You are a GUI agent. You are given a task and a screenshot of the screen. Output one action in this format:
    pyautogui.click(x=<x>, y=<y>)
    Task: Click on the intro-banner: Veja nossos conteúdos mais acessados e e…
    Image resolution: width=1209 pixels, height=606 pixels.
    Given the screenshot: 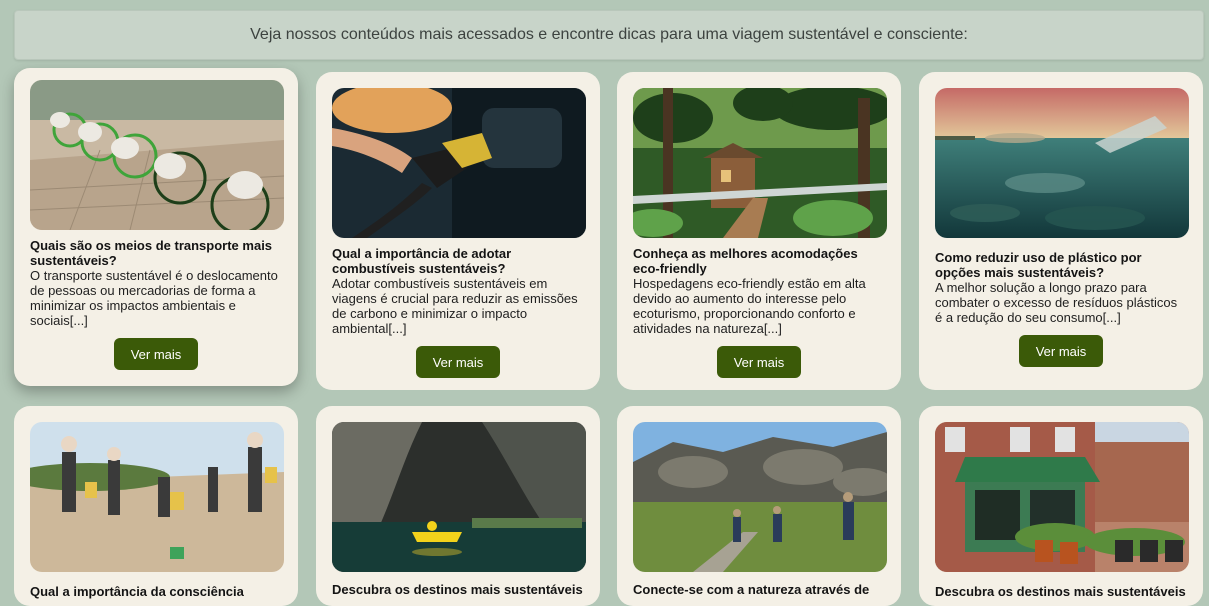 What is the action you would take?
    pyautogui.click(x=609, y=35)
    